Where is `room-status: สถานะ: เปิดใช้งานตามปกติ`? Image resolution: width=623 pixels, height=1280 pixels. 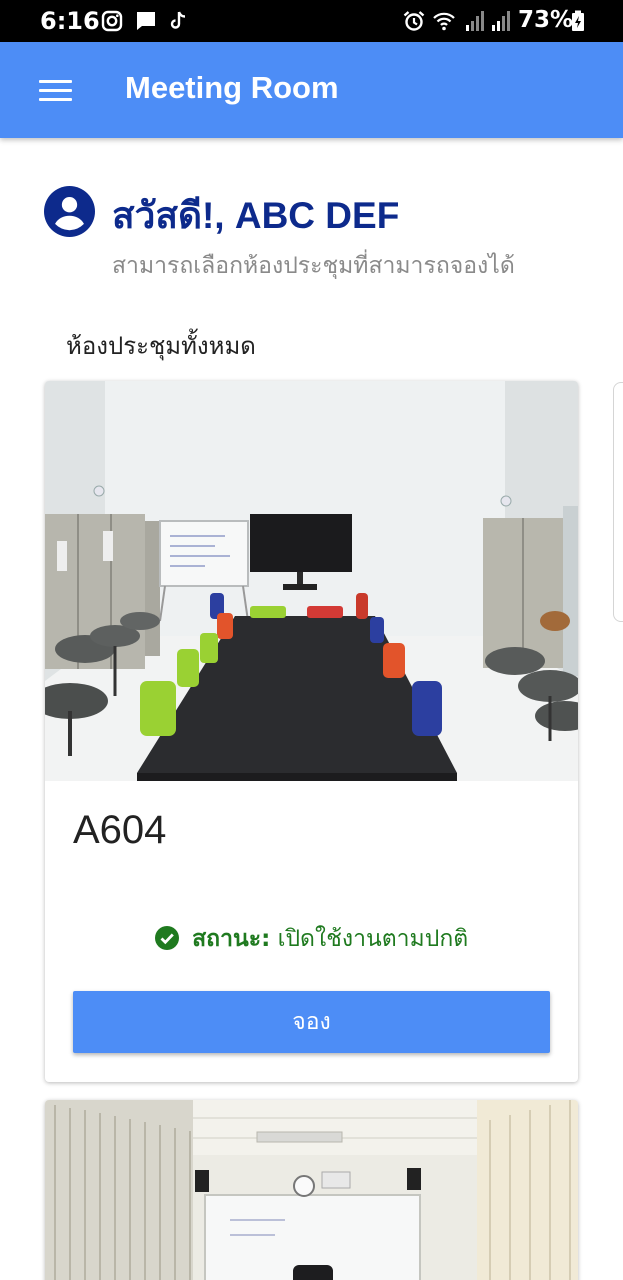
room-status: สถานะ: เปิดใช้งานตามปกติ is located at coordinates (311, 939).